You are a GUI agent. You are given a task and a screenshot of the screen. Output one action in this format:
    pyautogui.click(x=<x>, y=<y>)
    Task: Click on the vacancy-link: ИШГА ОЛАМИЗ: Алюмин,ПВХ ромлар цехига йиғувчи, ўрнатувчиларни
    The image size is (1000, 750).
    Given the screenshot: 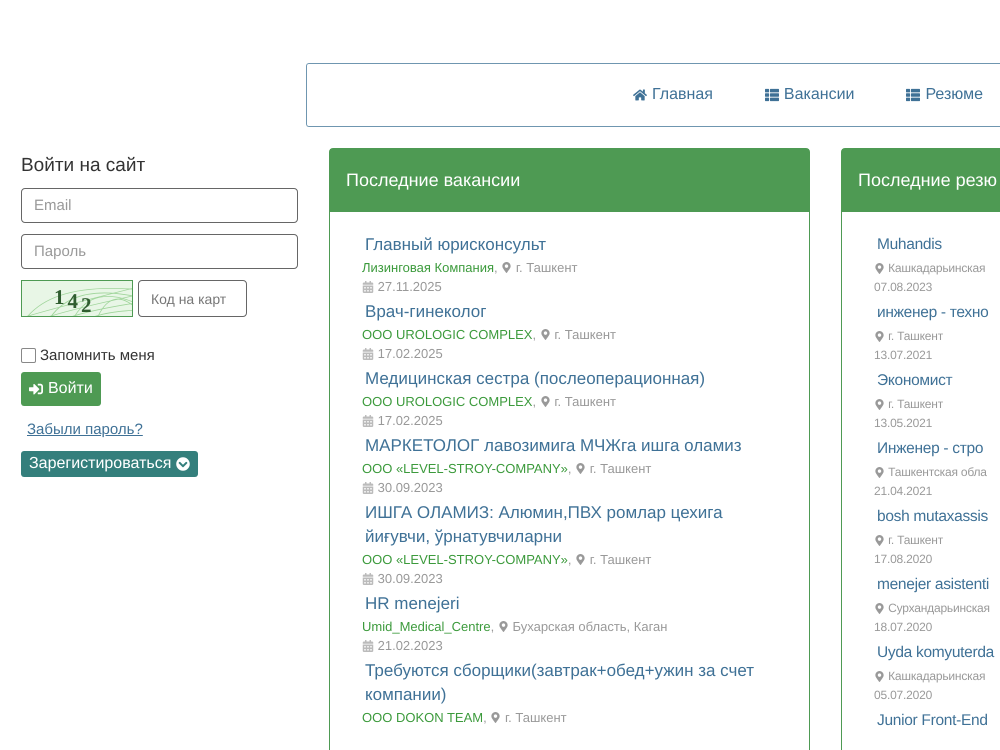 What is the action you would take?
    pyautogui.click(x=570, y=525)
    